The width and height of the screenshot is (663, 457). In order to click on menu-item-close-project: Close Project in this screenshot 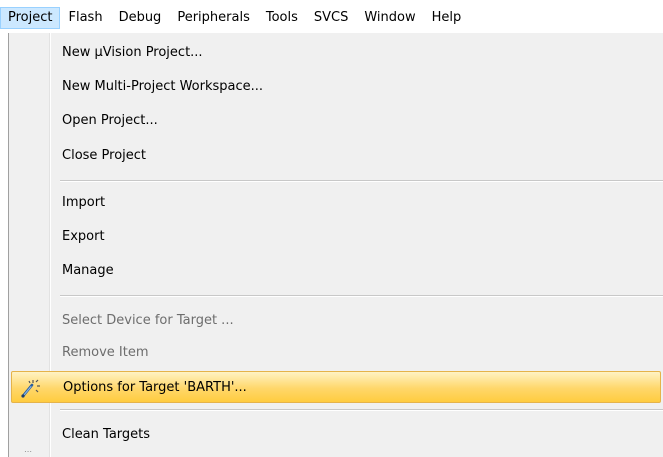, I will do `click(336, 156)`.